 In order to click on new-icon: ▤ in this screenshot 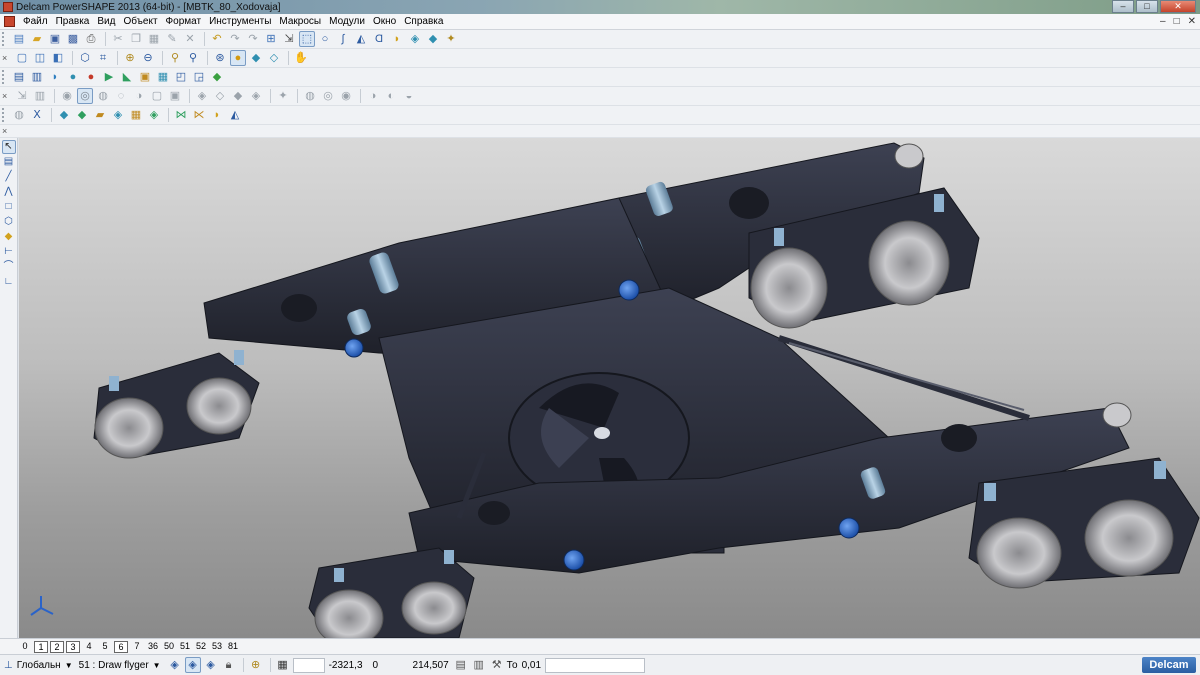, I will do `click(19, 39)`.